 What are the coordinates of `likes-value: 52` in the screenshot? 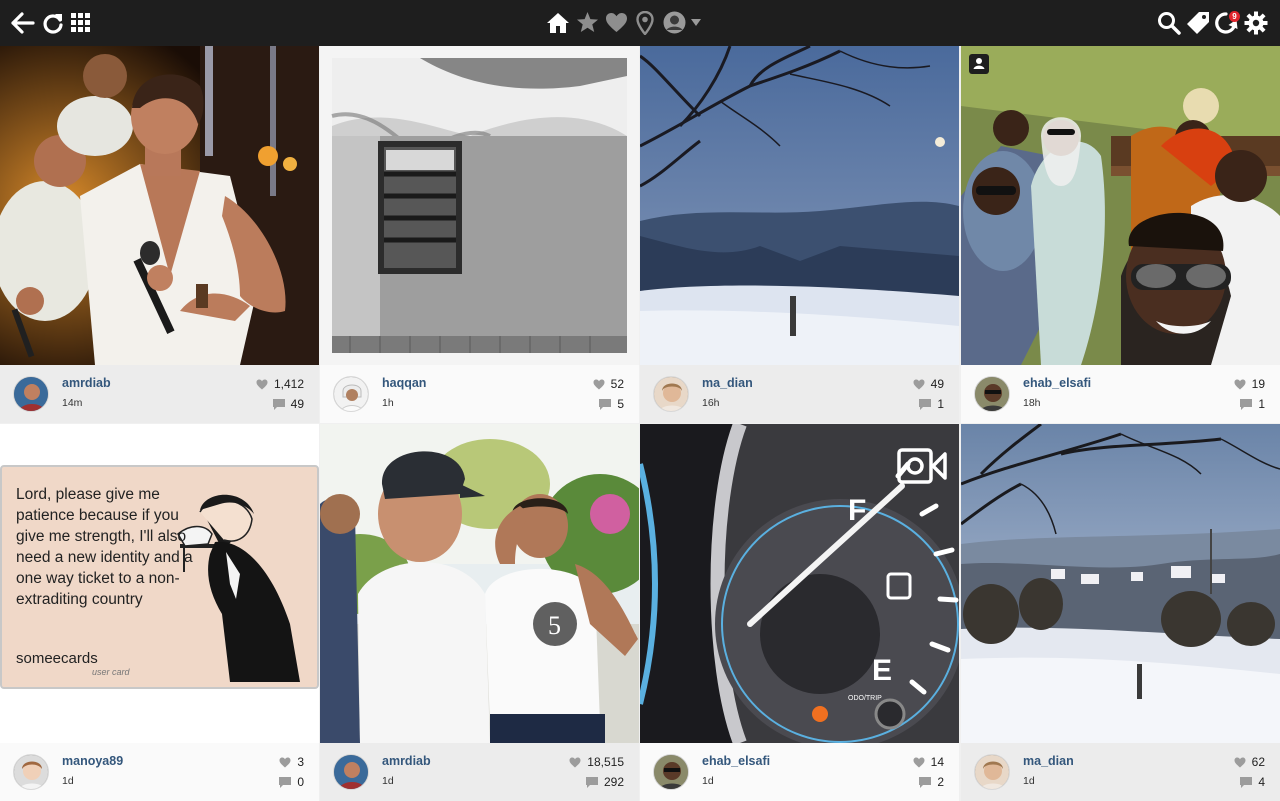 It's located at (617, 384).